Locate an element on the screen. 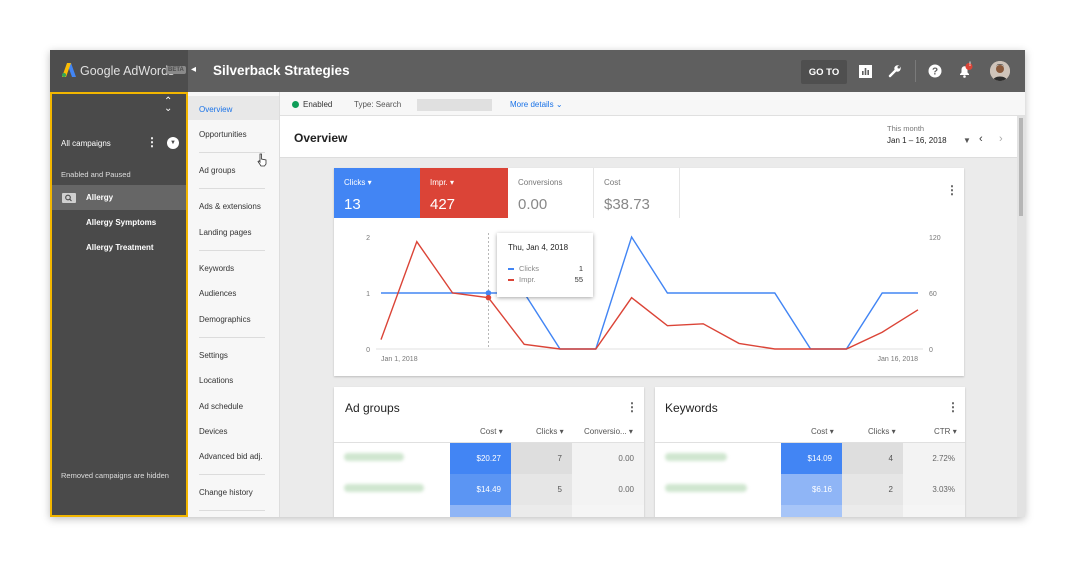 This screenshot has height=567, width=1075. tooltip-impr-label: Impr. is located at coordinates (527, 279).